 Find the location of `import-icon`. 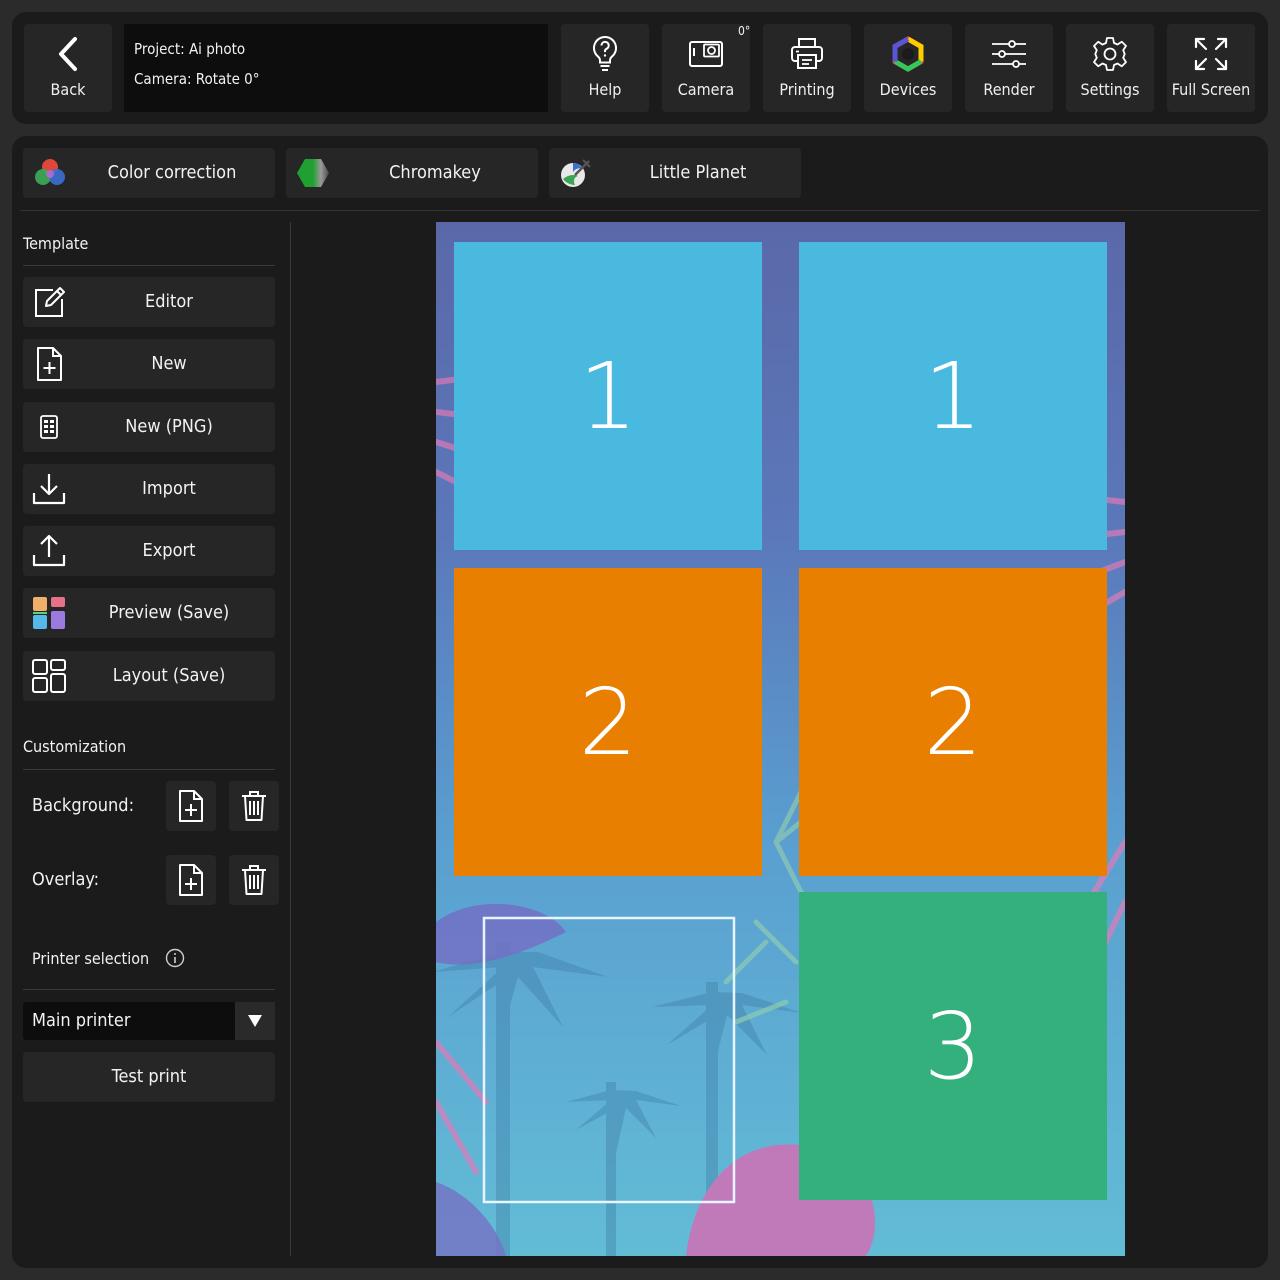

import-icon is located at coordinates (49, 489).